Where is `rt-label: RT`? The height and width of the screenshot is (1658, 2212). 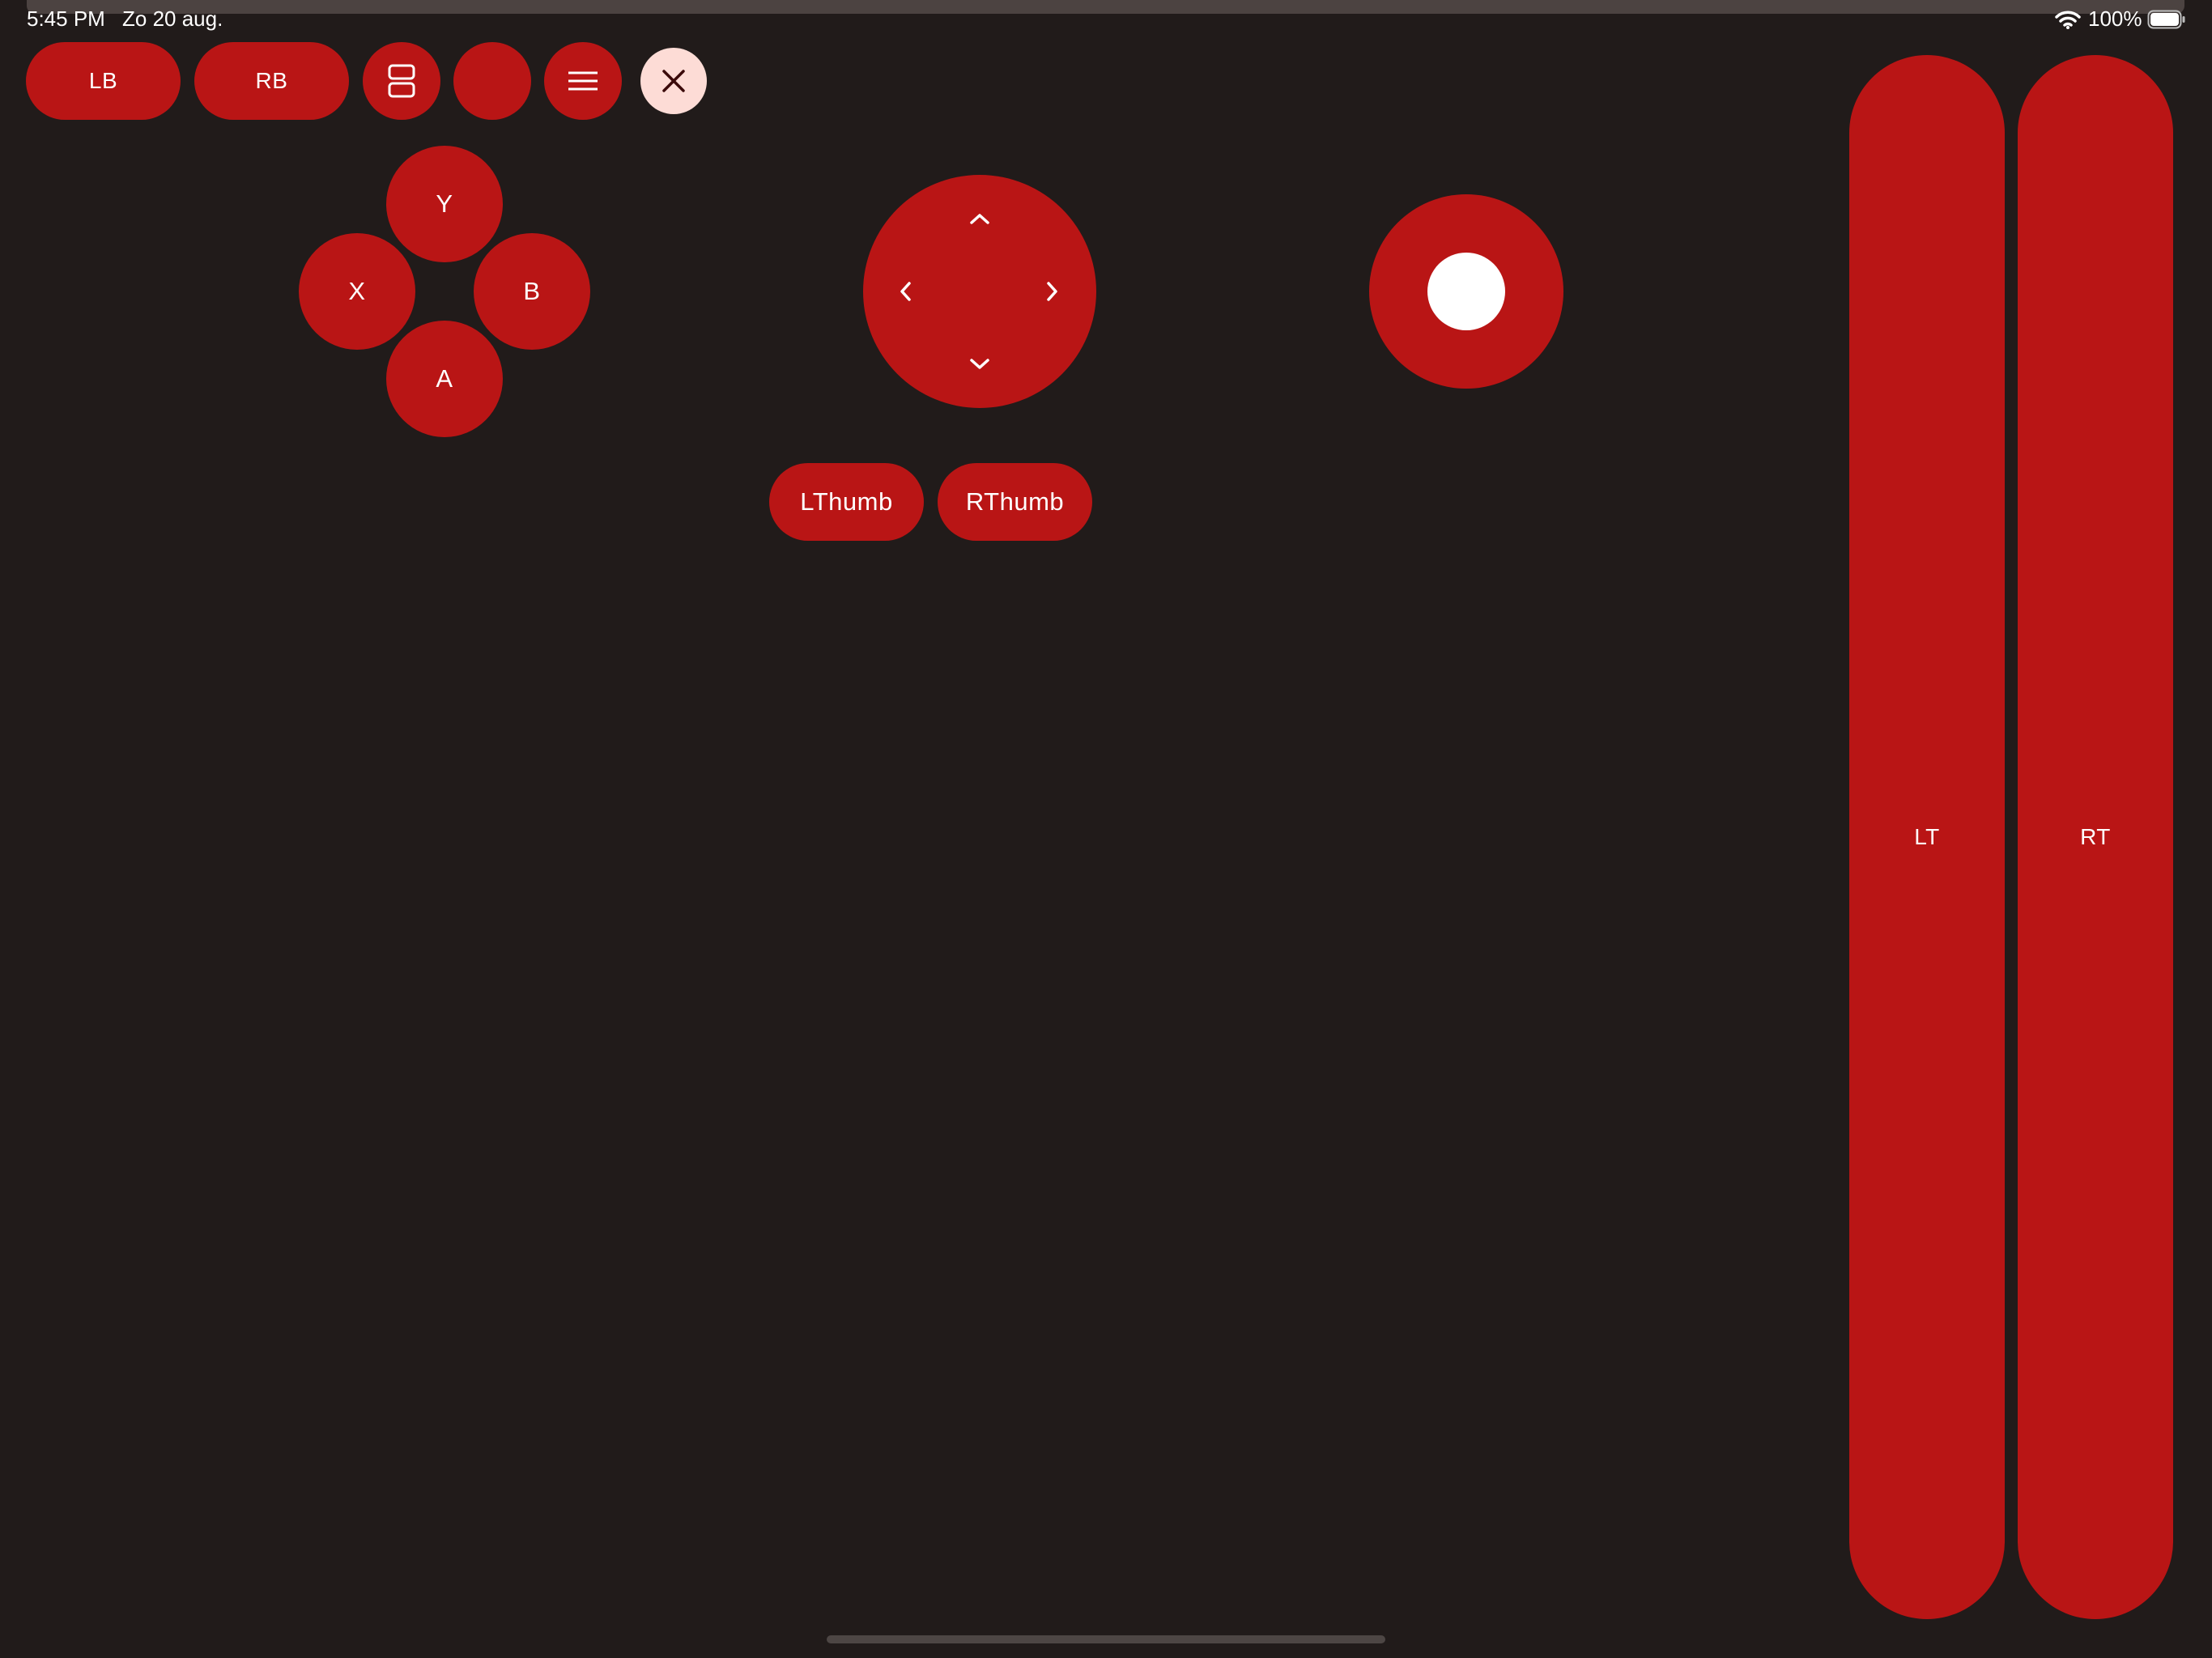
rt-label: RT is located at coordinates (2096, 836).